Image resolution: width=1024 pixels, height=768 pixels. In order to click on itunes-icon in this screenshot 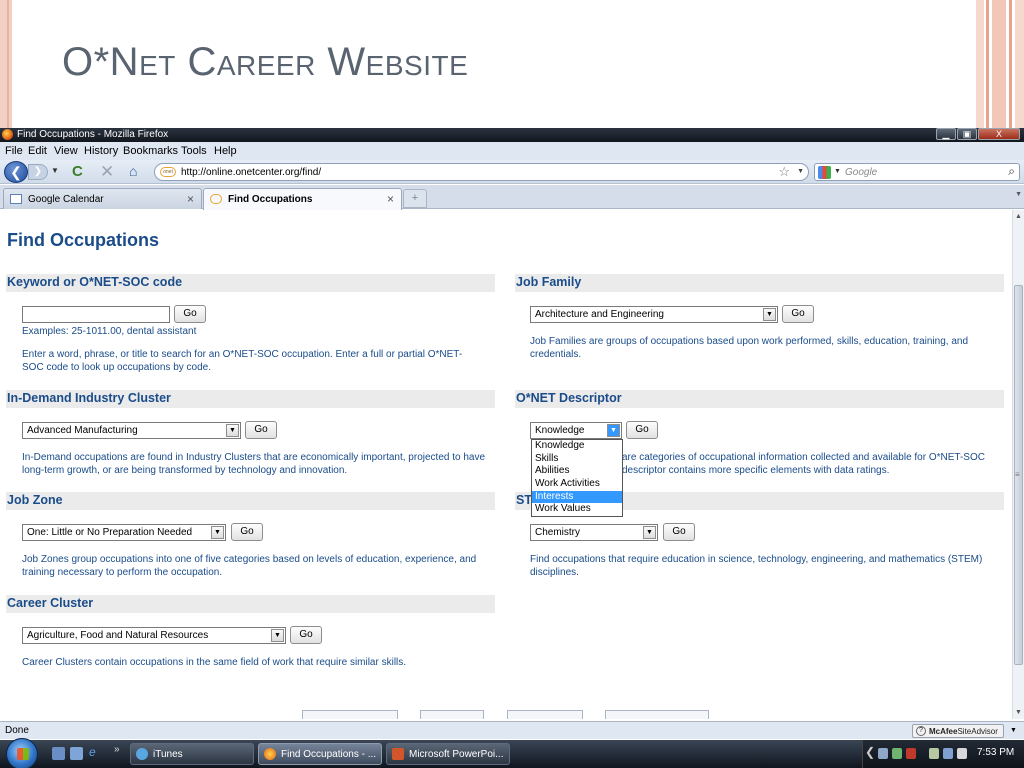, I will do `click(142, 754)`.